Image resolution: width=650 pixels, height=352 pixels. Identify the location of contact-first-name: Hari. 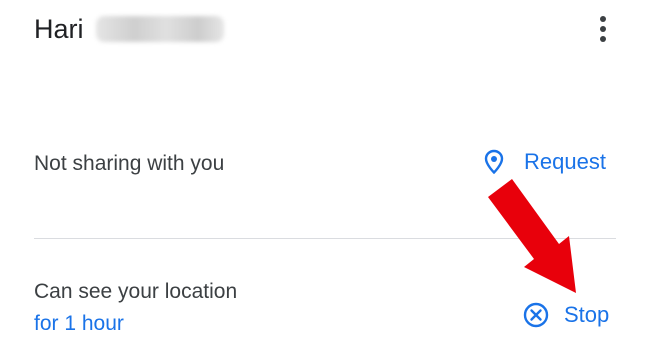
(59, 28).